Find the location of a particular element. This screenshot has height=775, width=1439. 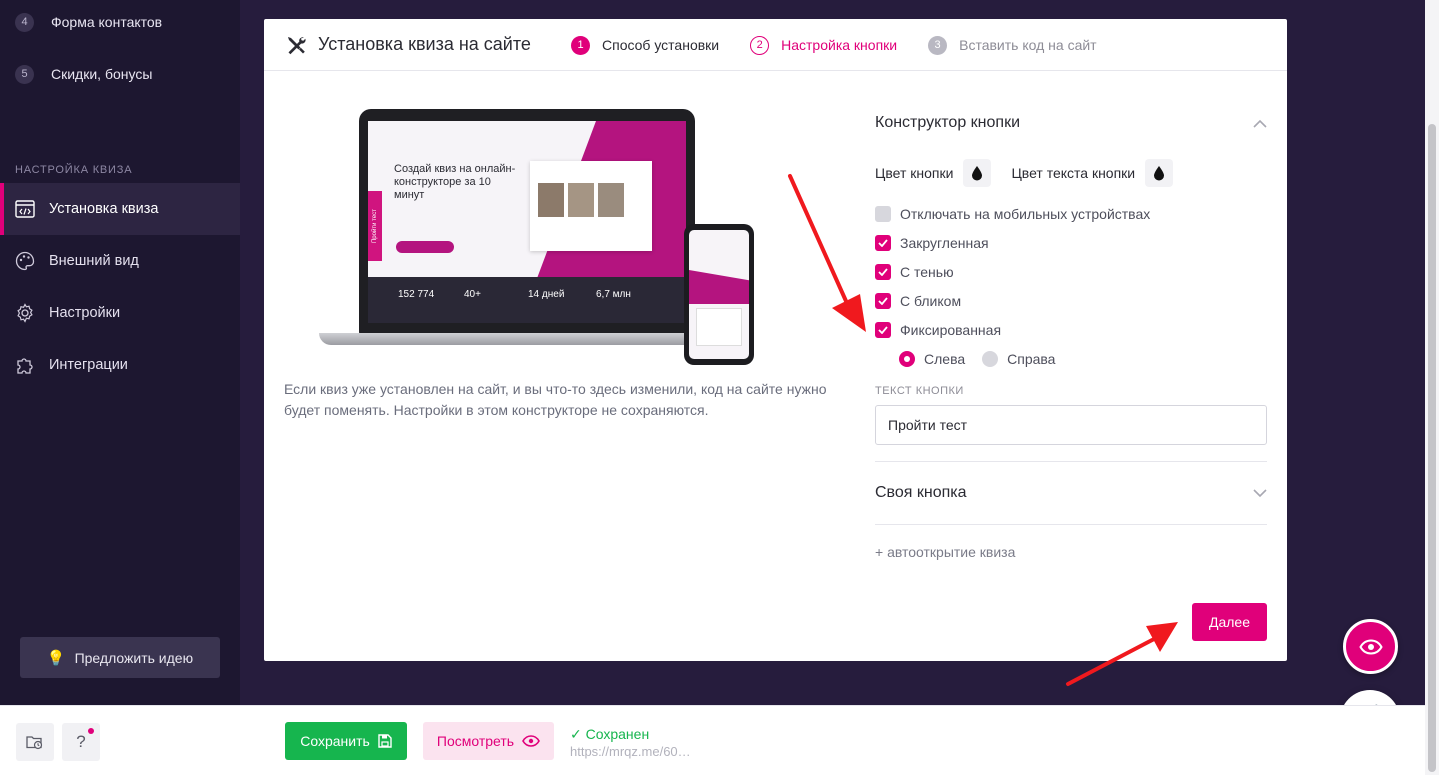

constructor-title: Конструктор кнопки is located at coordinates (948, 122).